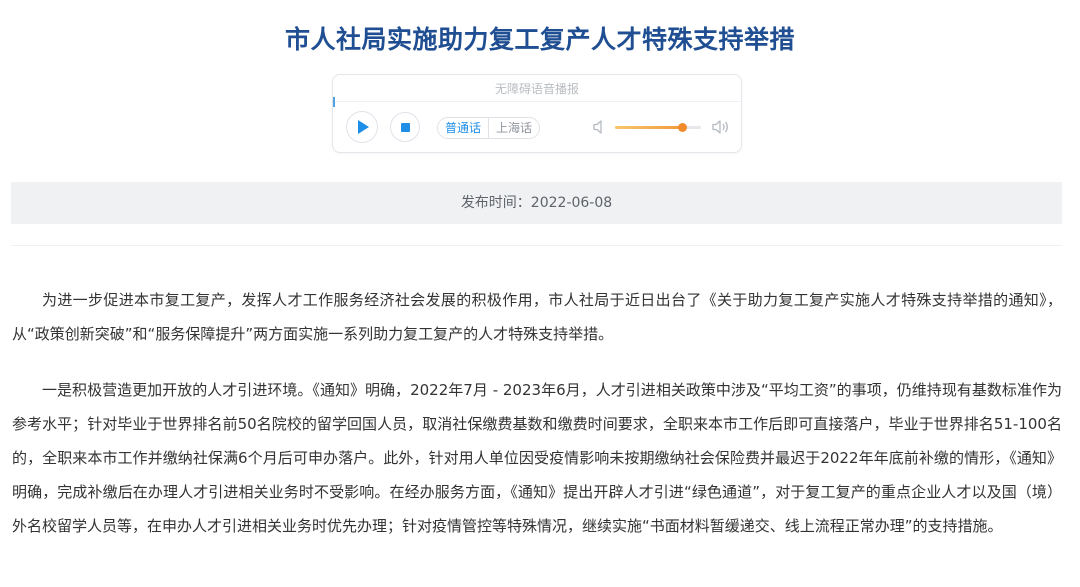  I want to click on publish-date-bar: 发布时间：2022-06-08, so click(536, 203).